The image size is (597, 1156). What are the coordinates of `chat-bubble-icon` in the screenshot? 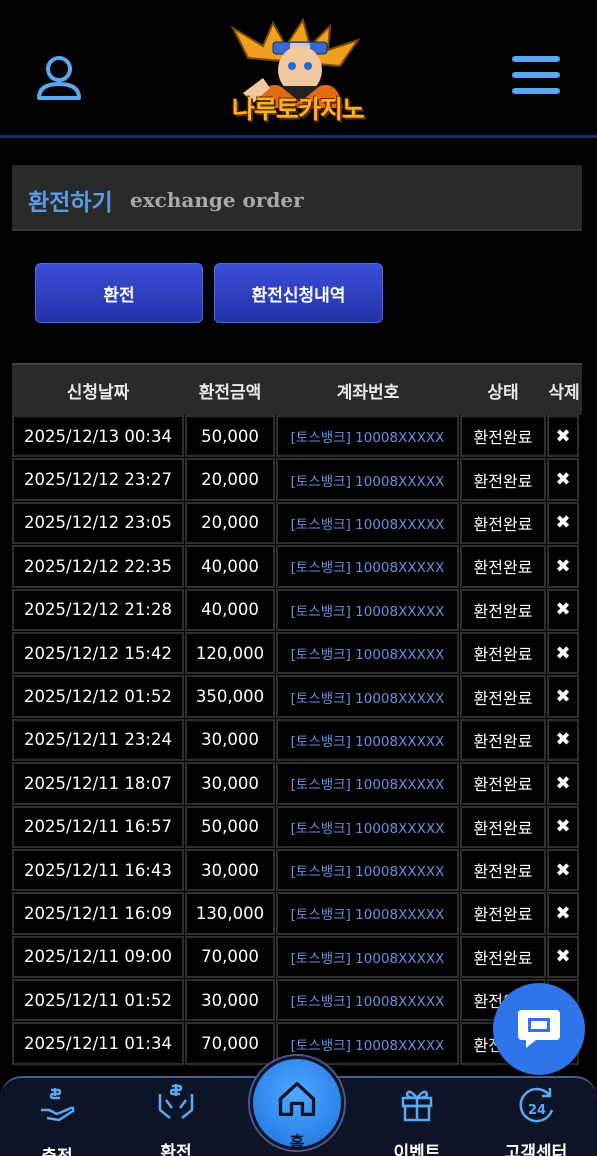 It's located at (539, 1029).